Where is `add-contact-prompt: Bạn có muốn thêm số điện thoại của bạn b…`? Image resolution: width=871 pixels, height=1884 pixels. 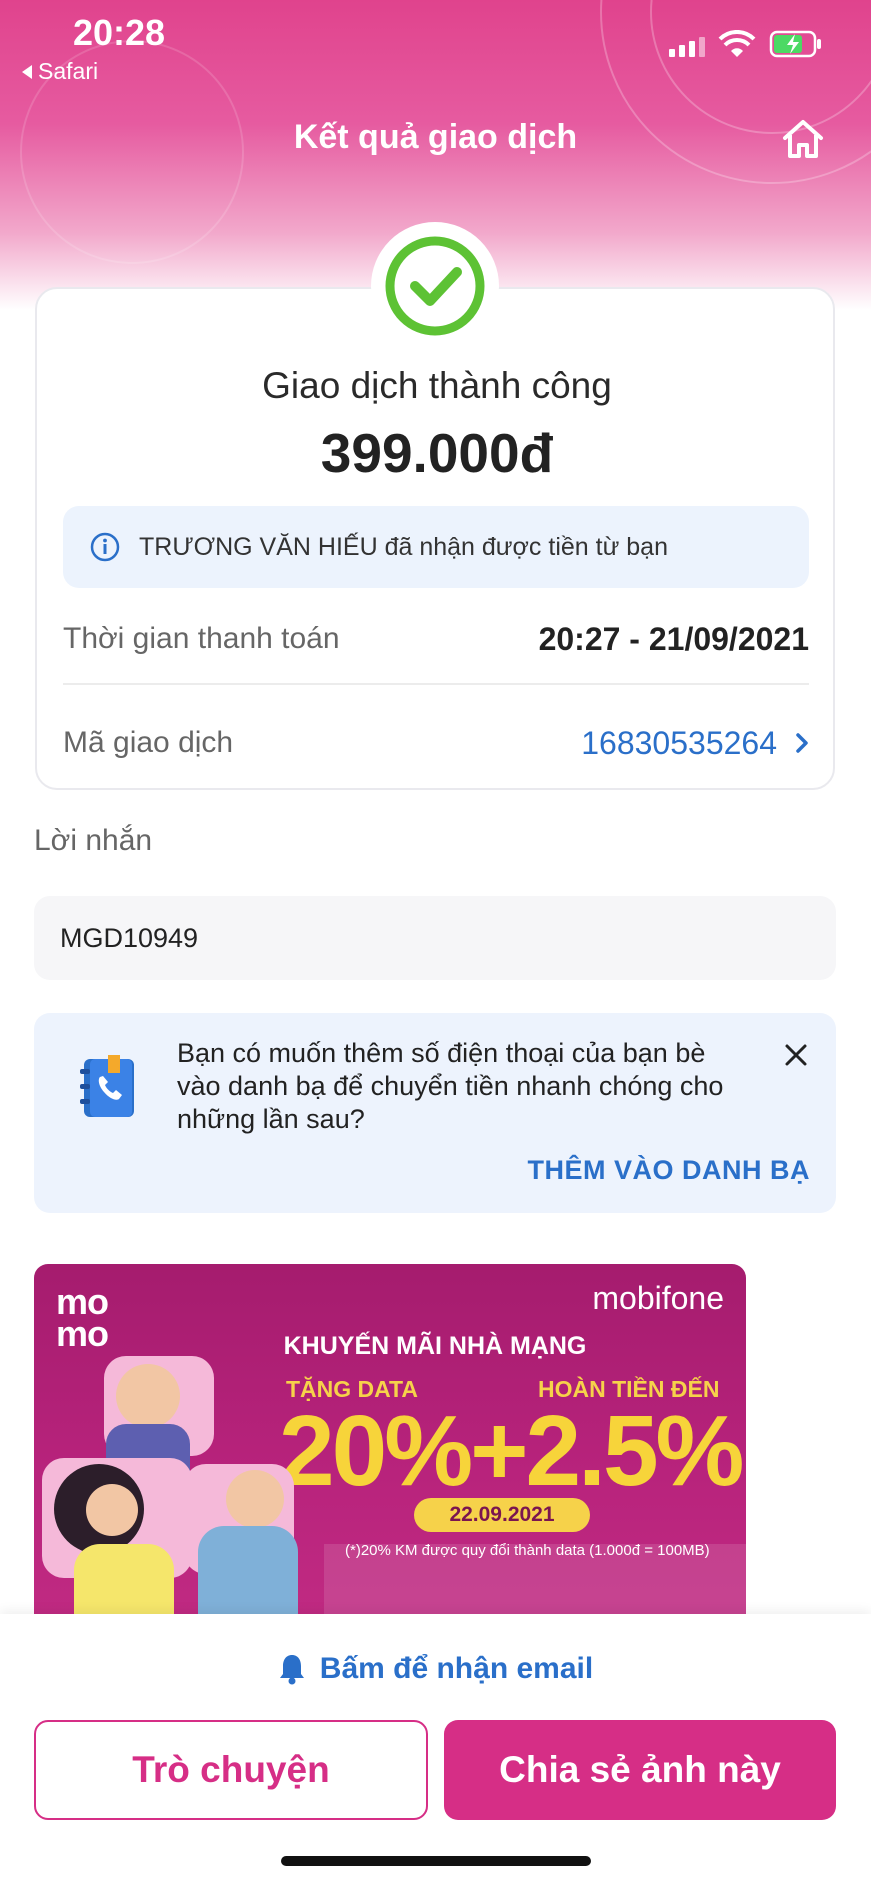 add-contact-prompt: Bạn có muốn thêm số điện thoại của bạn b… is located at coordinates (435, 1113).